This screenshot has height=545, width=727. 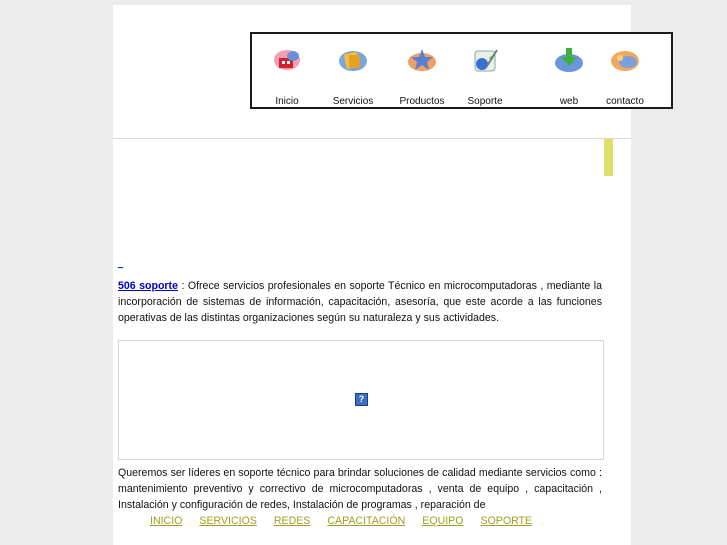 I want to click on products-icon, so click(x=422, y=61).